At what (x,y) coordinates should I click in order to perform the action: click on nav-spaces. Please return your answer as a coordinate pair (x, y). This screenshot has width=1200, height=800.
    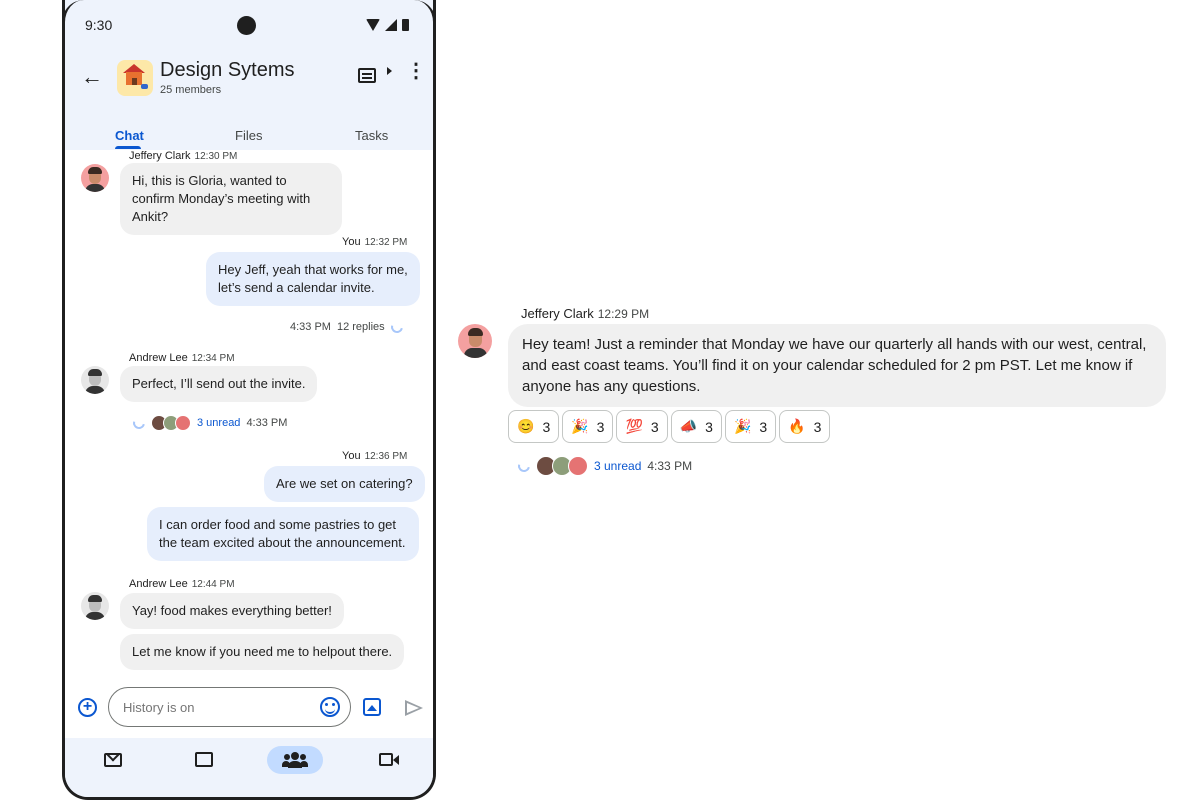
    Looking at the image, I should click on (295, 760).